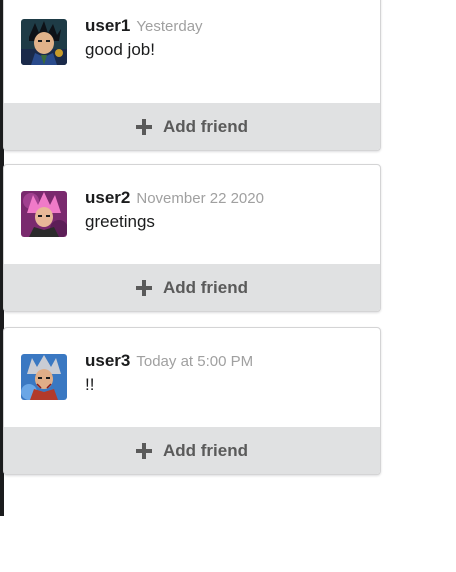  I want to click on comment-author: user3, so click(107, 360).